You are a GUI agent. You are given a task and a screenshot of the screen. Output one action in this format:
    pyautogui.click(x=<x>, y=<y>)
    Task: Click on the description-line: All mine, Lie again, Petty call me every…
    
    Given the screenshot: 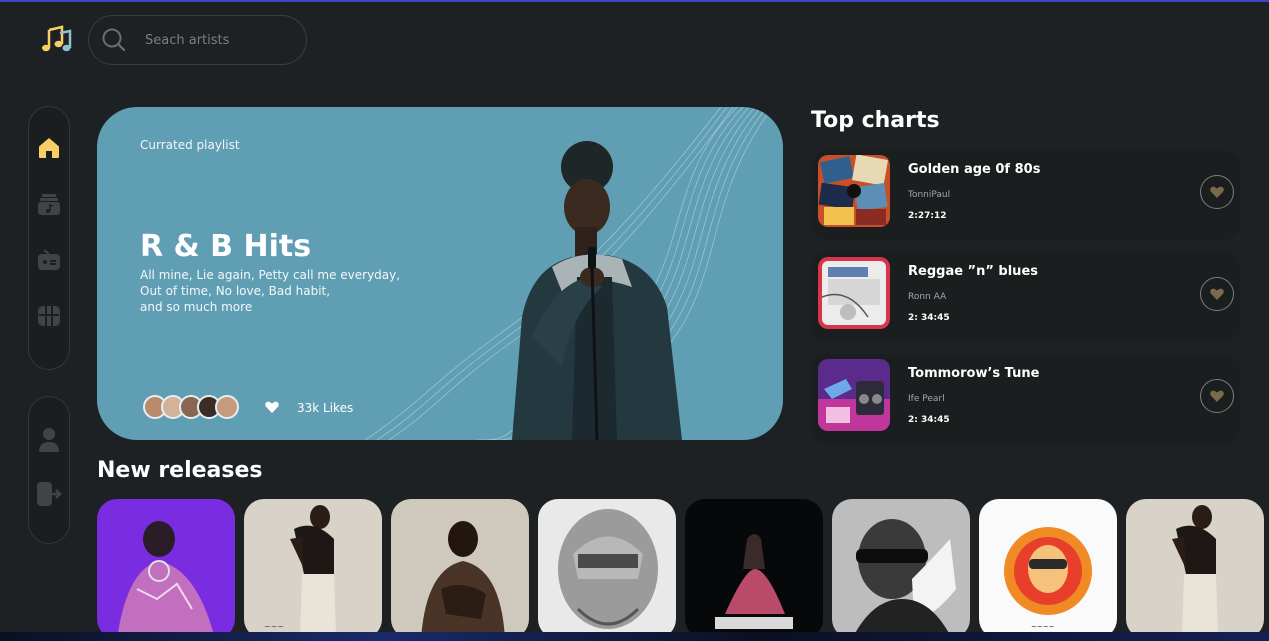 What is the action you would take?
    pyautogui.click(x=270, y=275)
    